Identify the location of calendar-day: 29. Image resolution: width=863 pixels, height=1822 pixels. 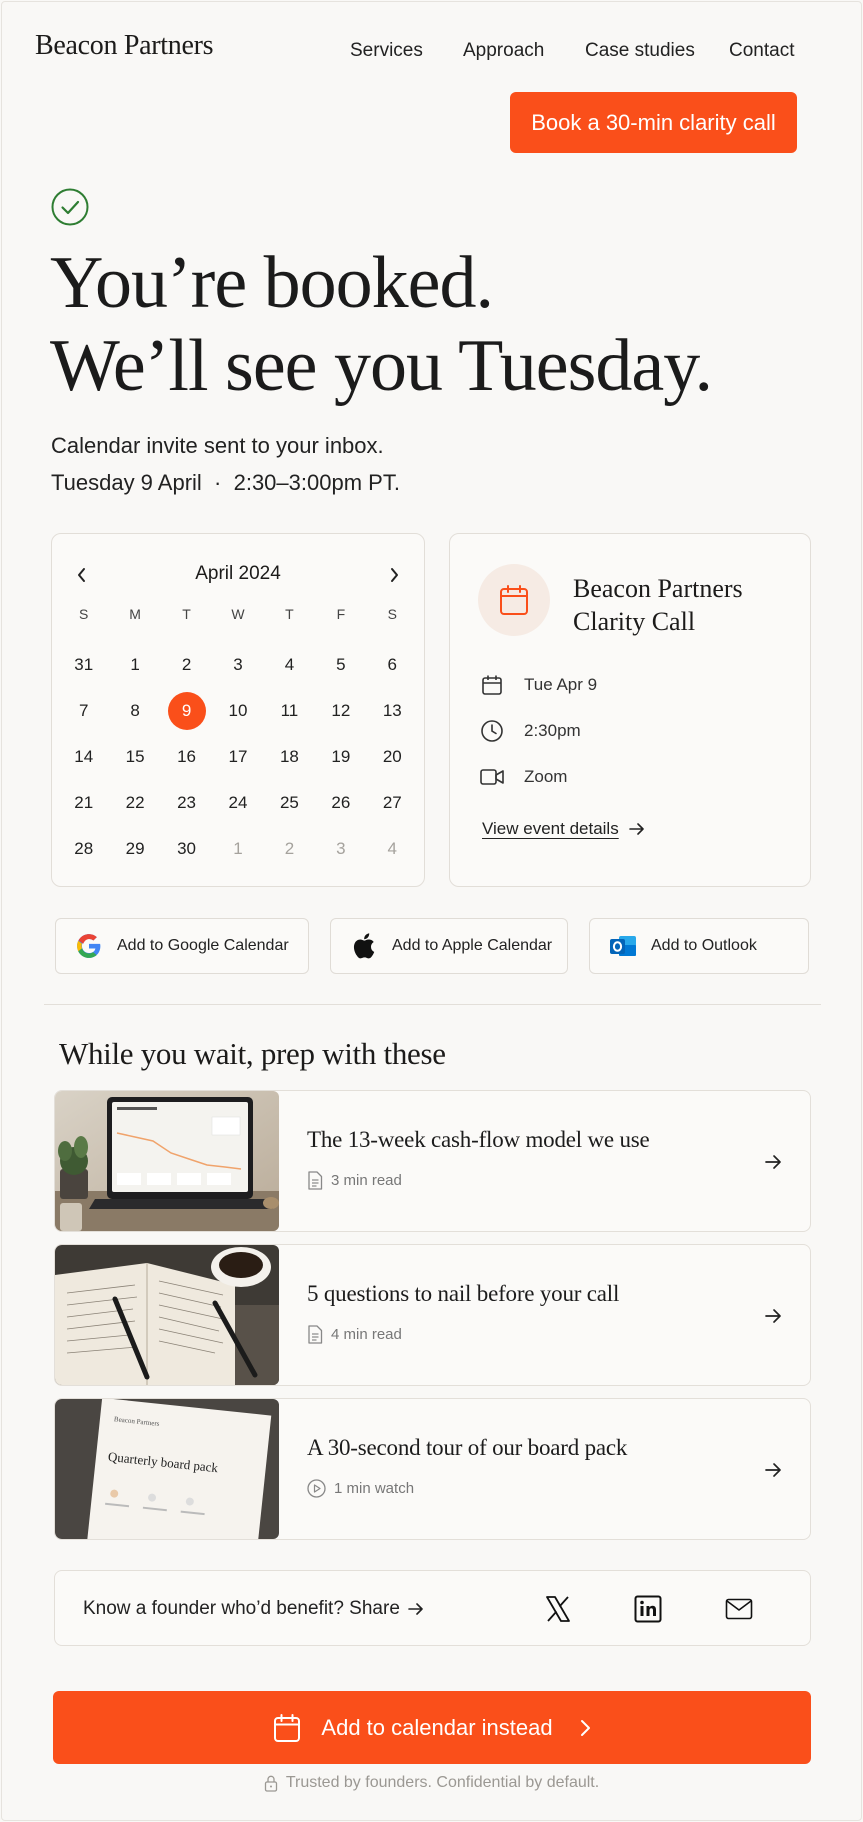
(134, 849).